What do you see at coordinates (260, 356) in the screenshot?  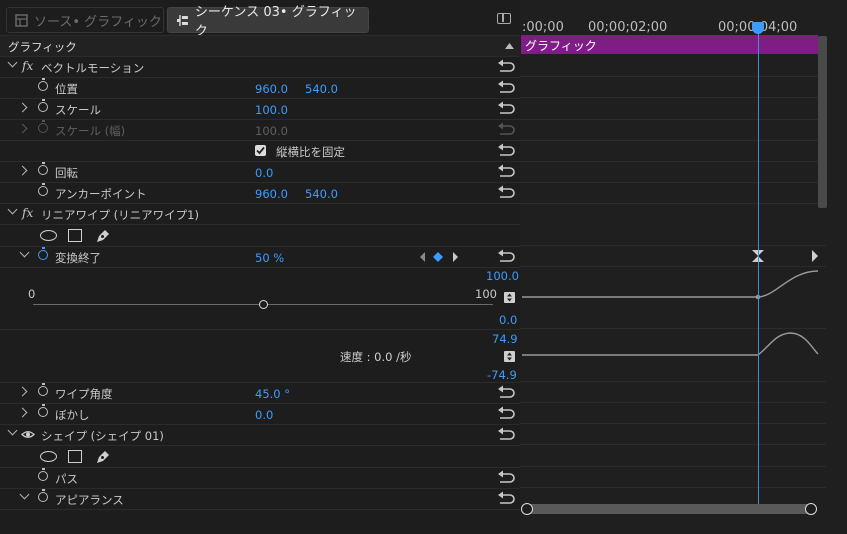 I see `velocity-graph-area: 74.9 速度 : 0.0 /秒 -74.9` at bounding box center [260, 356].